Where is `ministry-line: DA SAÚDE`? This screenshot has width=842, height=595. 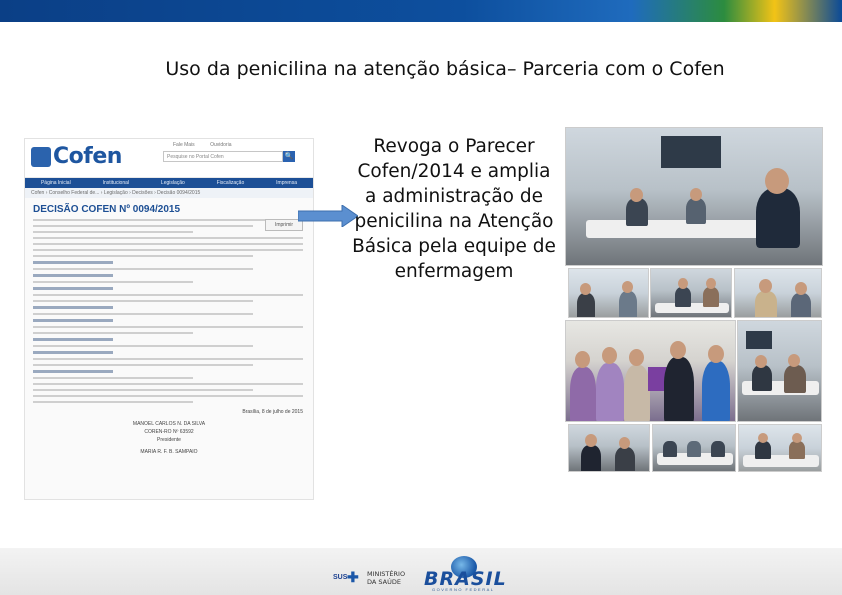
ministry-line: DA SAÚDE is located at coordinates (384, 582).